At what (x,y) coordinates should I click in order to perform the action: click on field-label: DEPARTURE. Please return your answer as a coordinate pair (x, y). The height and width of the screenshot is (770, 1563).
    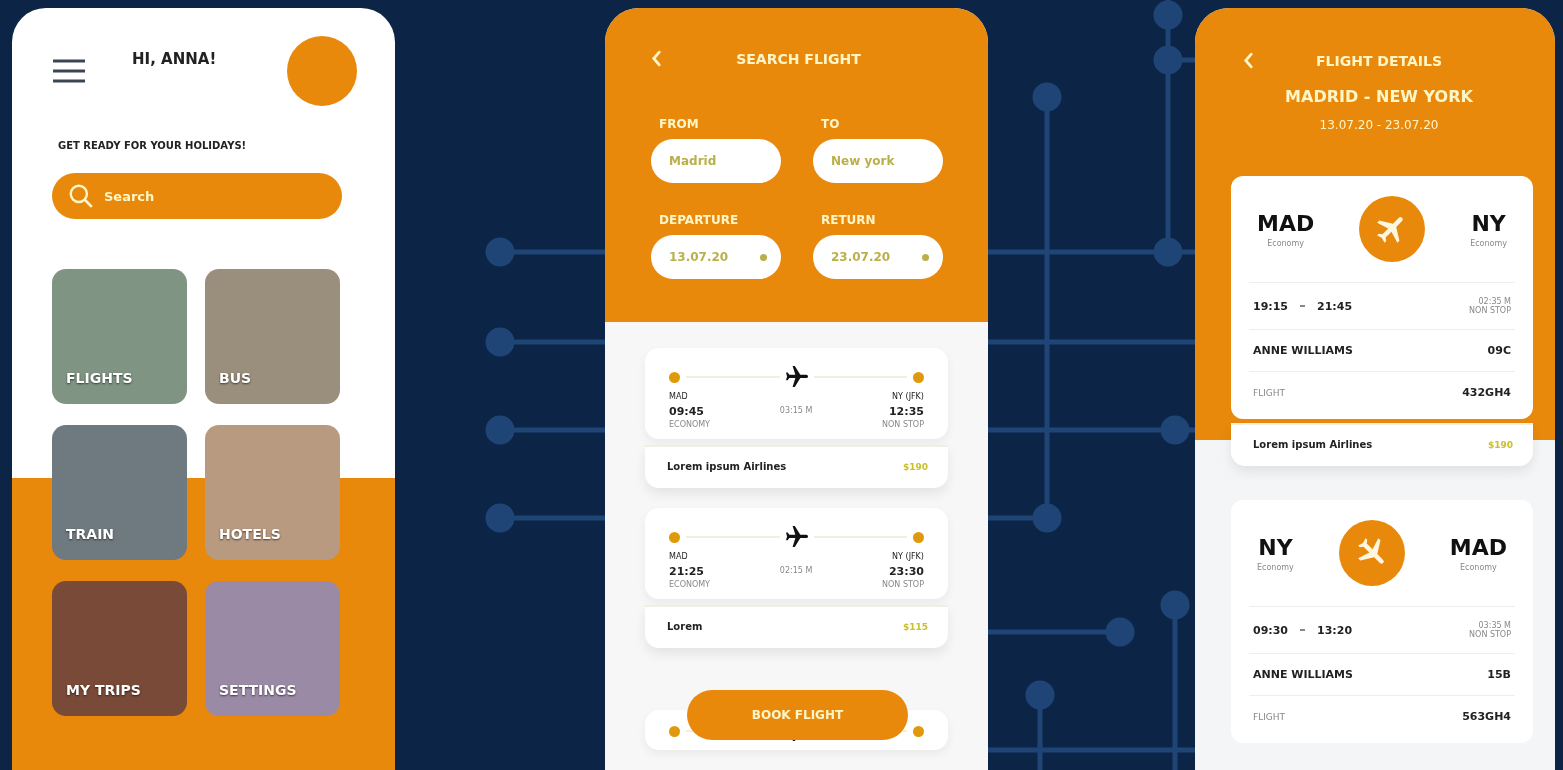
    Looking at the image, I should click on (699, 220).